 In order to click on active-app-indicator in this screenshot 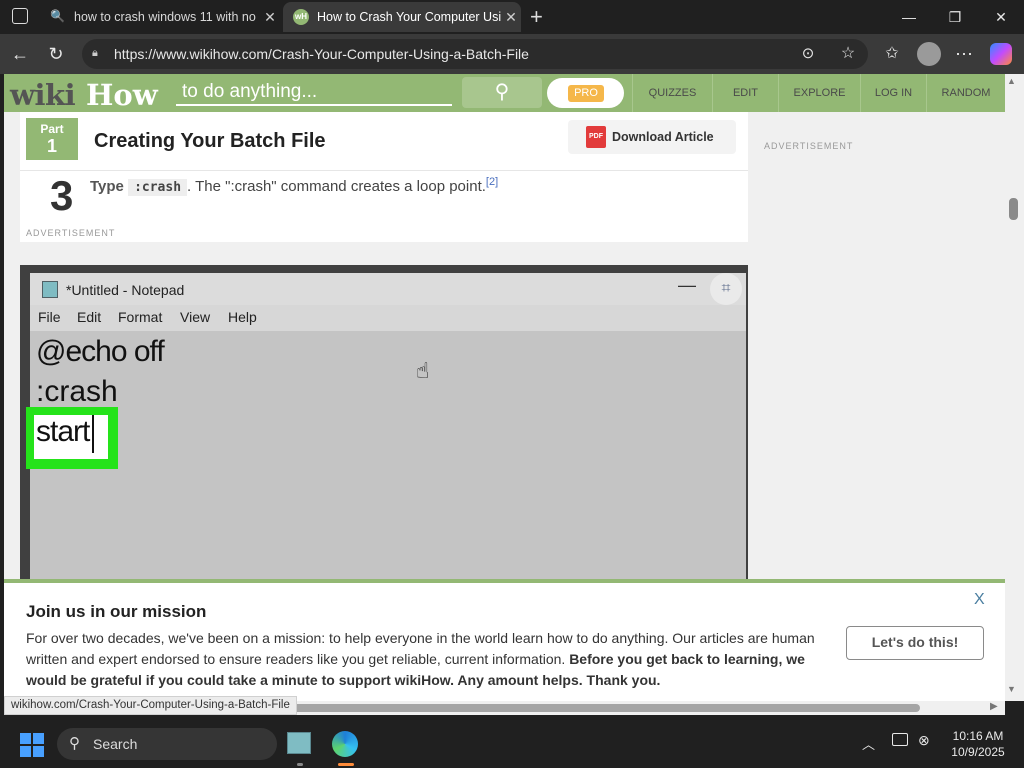, I will do `click(346, 764)`.